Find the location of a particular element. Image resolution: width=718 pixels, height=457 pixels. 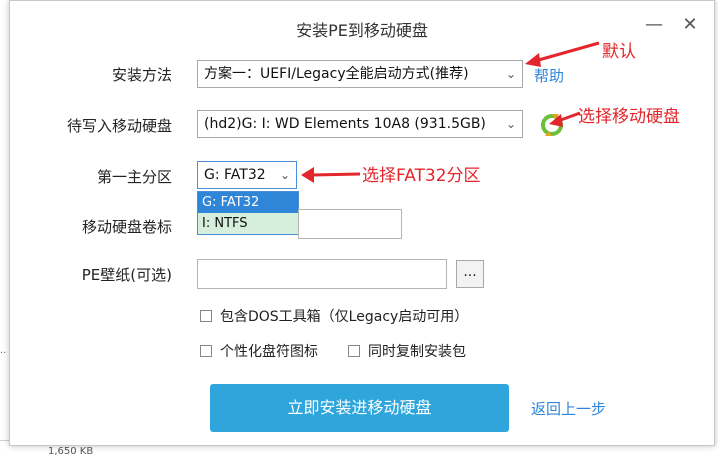

primary-partition-select: G: FAT32 ⌄ is located at coordinates (247, 175).